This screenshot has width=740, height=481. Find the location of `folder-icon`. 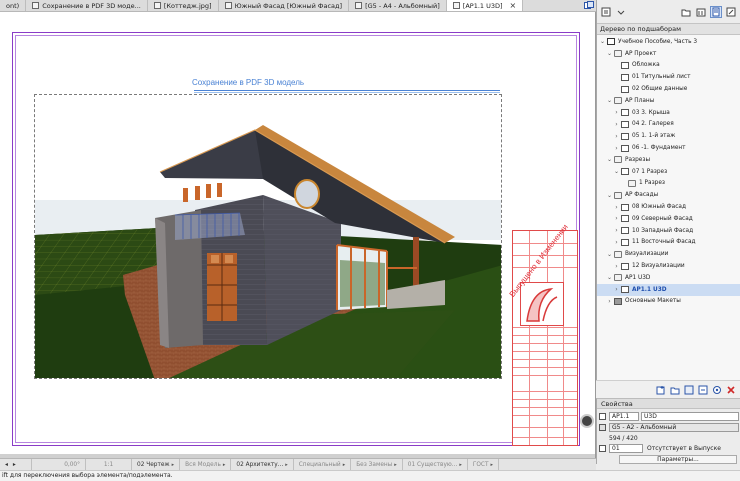

folder-icon is located at coordinates (618, 160).